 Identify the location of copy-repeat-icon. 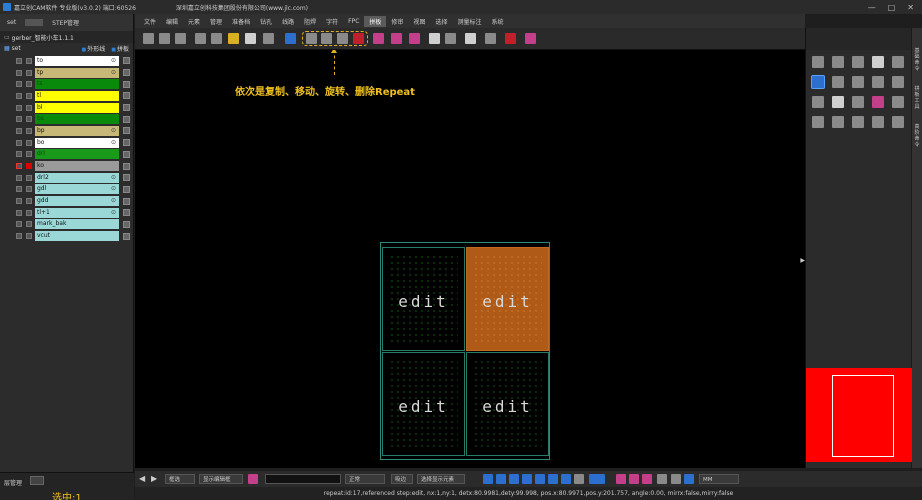
(311, 38).